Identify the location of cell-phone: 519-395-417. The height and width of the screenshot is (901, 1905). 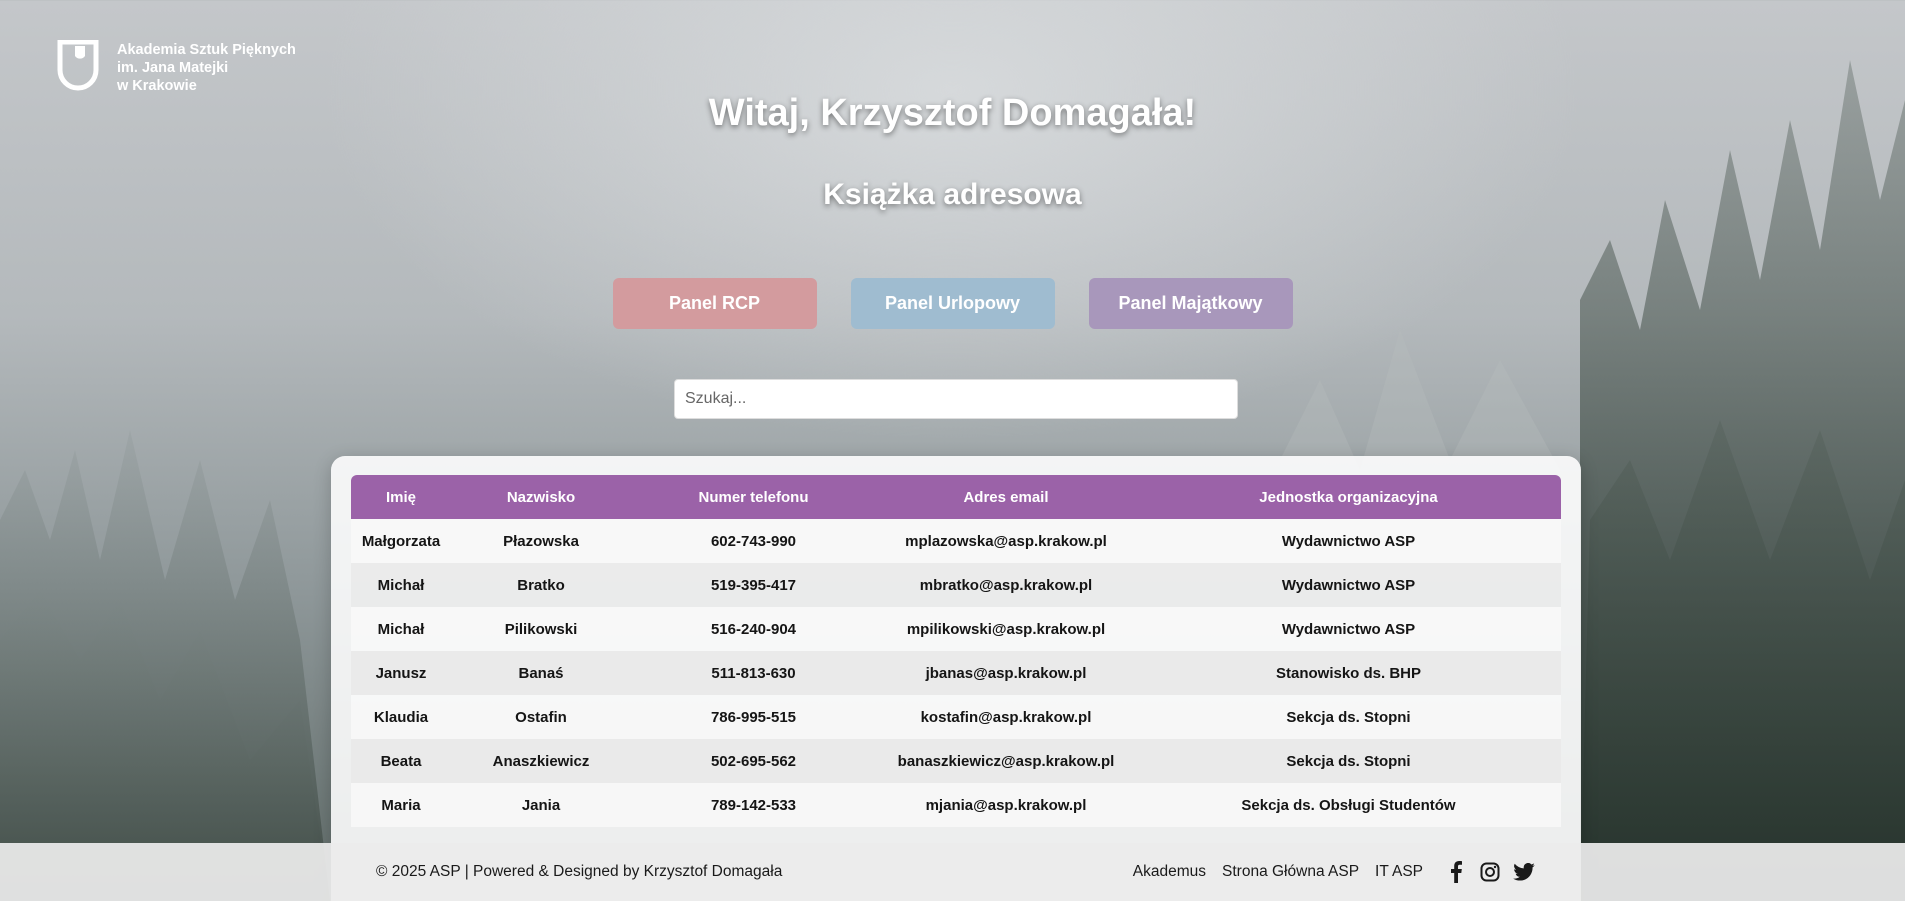
(753, 585).